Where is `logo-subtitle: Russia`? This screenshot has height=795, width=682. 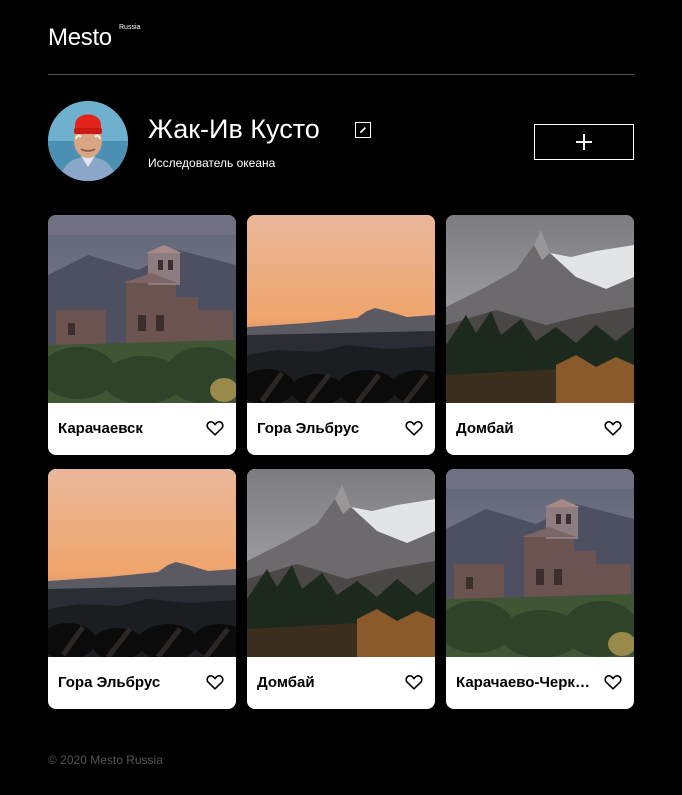
logo-subtitle: Russia is located at coordinates (130, 27).